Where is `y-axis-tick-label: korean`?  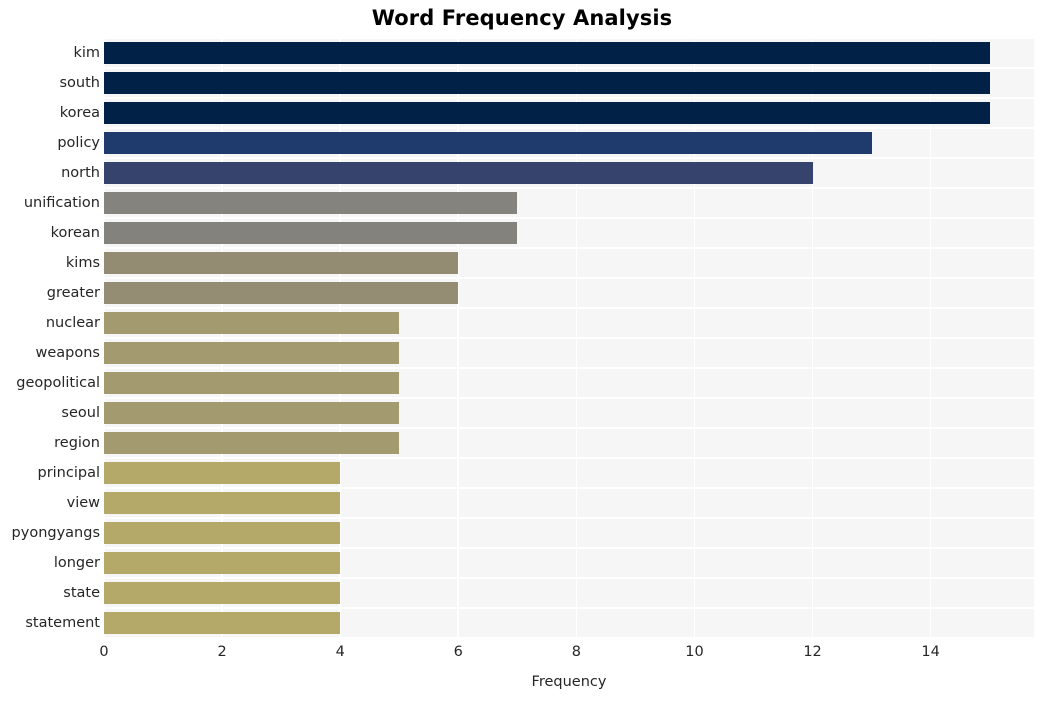 y-axis-tick-label: korean is located at coordinates (75, 233).